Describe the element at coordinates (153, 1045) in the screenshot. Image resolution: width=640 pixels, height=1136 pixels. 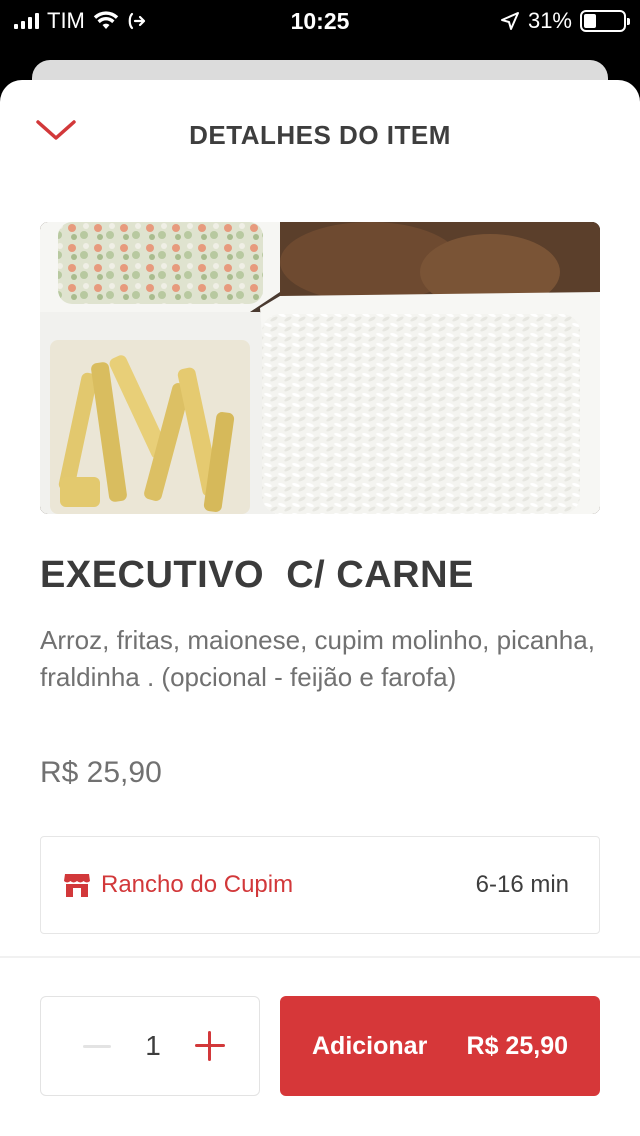
I see `quantity-value: 1` at that location.